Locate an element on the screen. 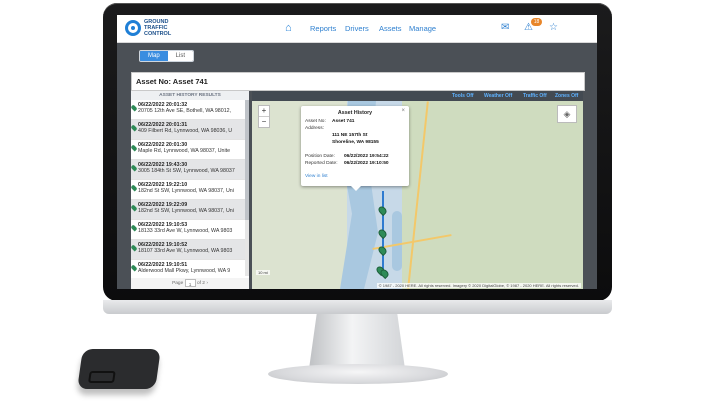 Image resolution: width=720 pixels, height=413 pixels. lake-washington is located at coordinates (397, 241).